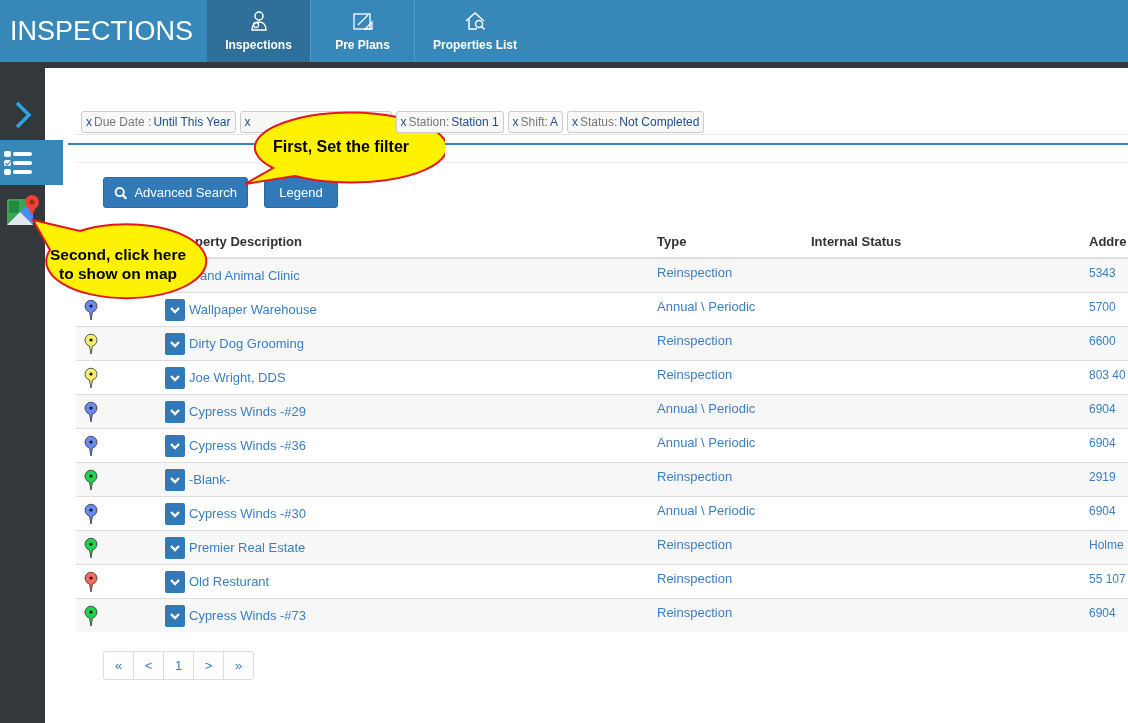 The height and width of the screenshot is (723, 1128). I want to click on filter-chip: x Due Date : Until This Year, so click(158, 122).